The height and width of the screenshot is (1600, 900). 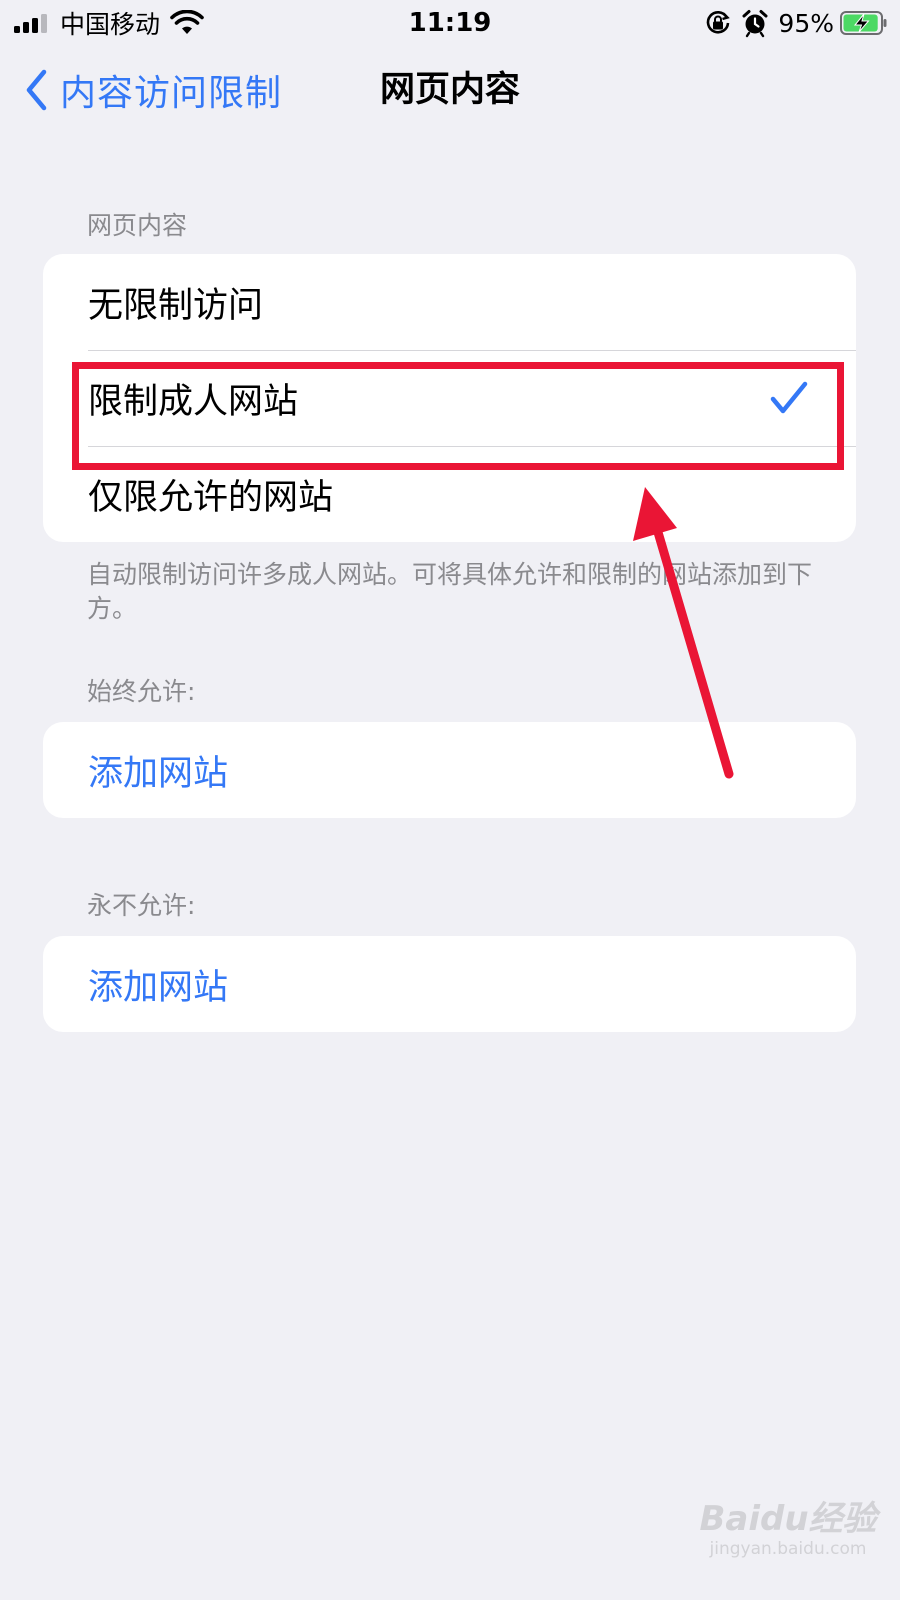 What do you see at coordinates (863, 23) in the screenshot?
I see `battery-charging-icon` at bounding box center [863, 23].